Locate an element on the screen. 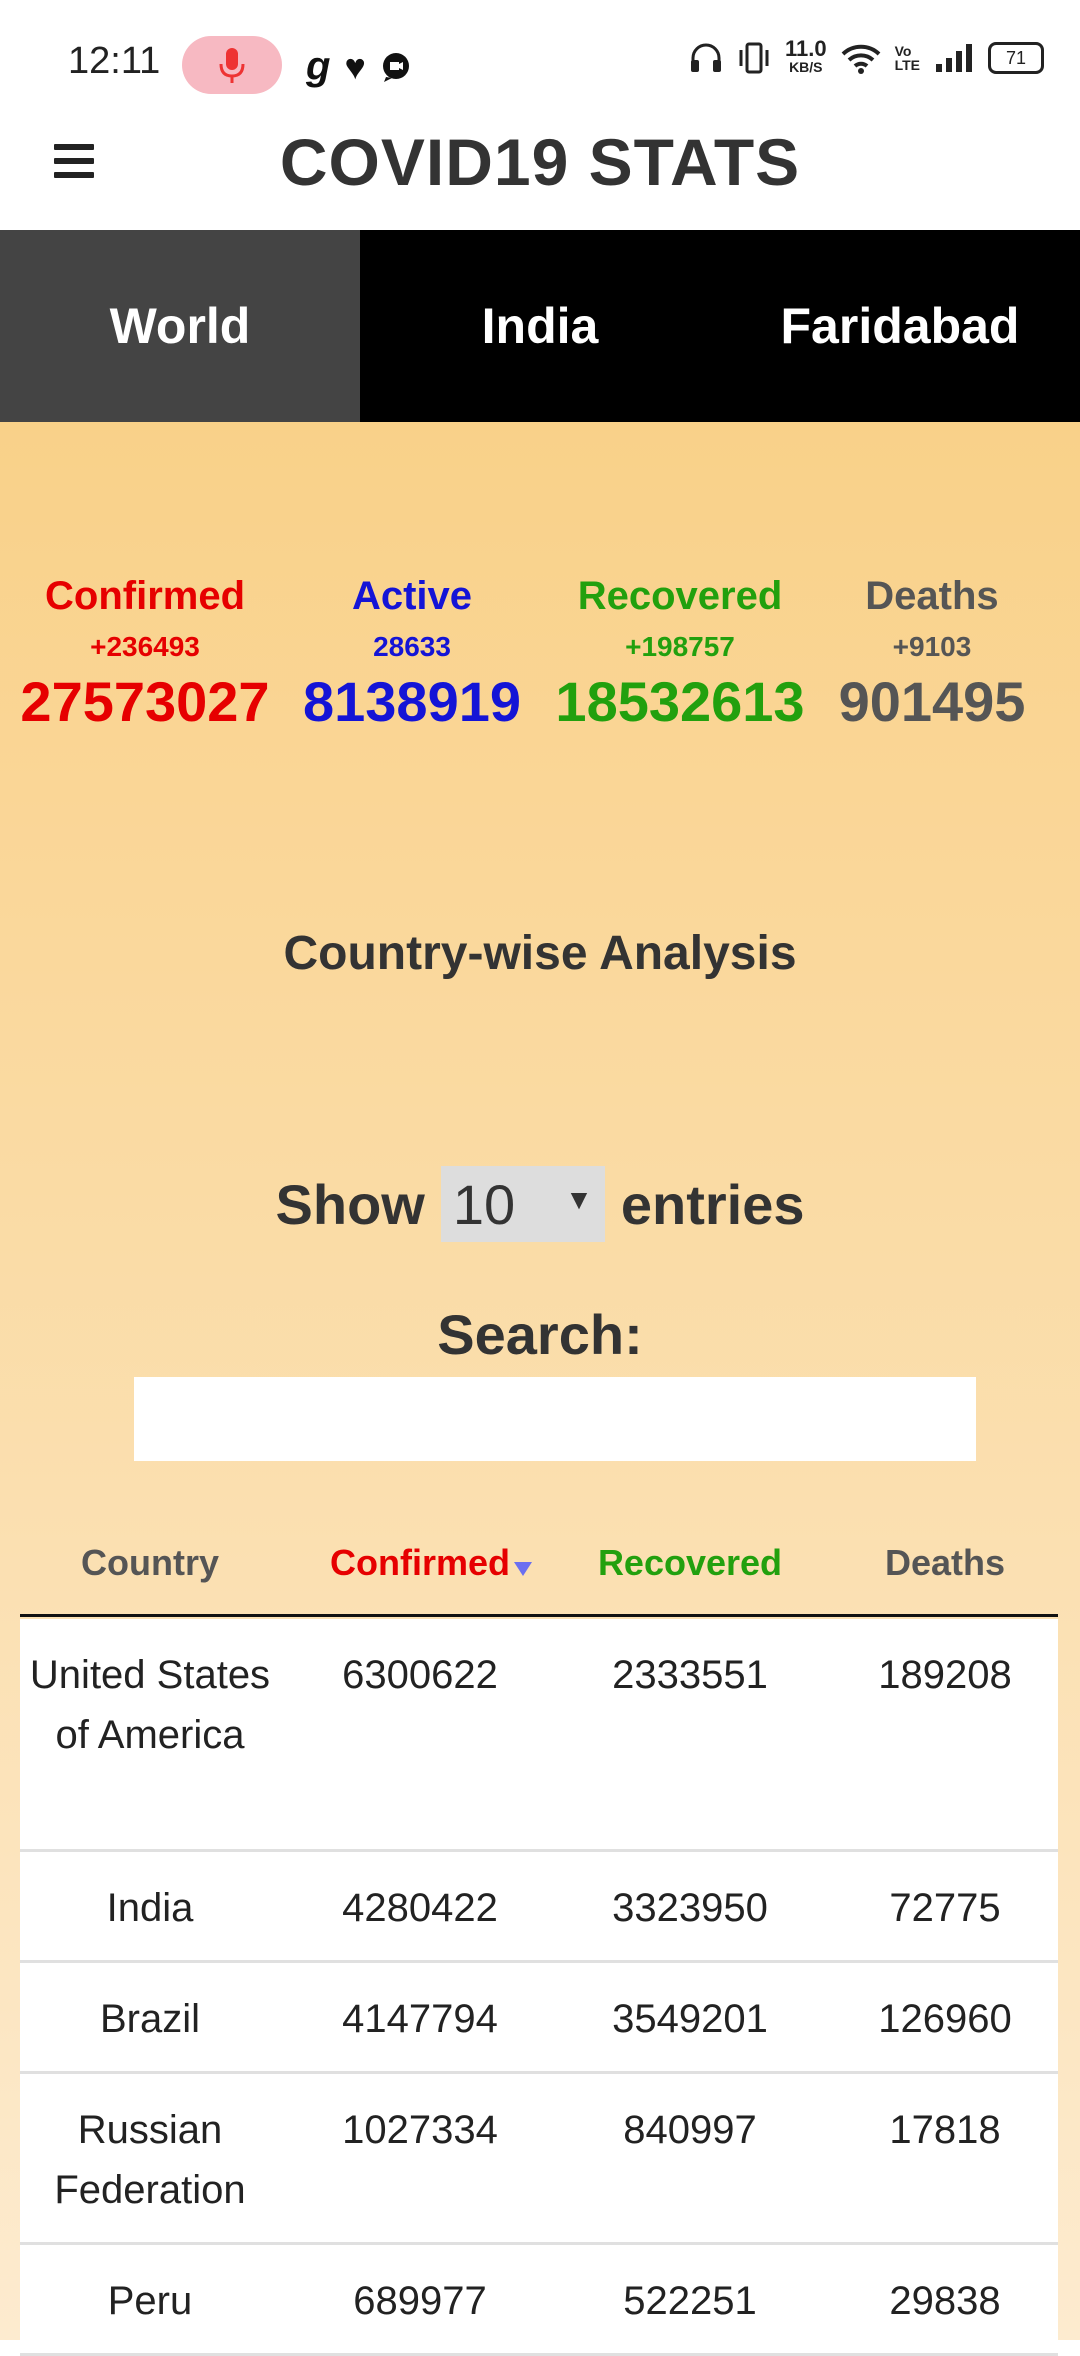  stat-delta: +9103 is located at coordinates (932, 646).